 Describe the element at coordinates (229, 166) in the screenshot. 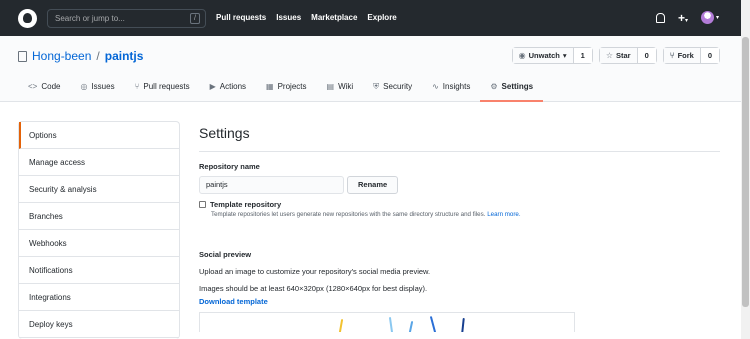

I see `repo-name-label: Repository name` at that location.